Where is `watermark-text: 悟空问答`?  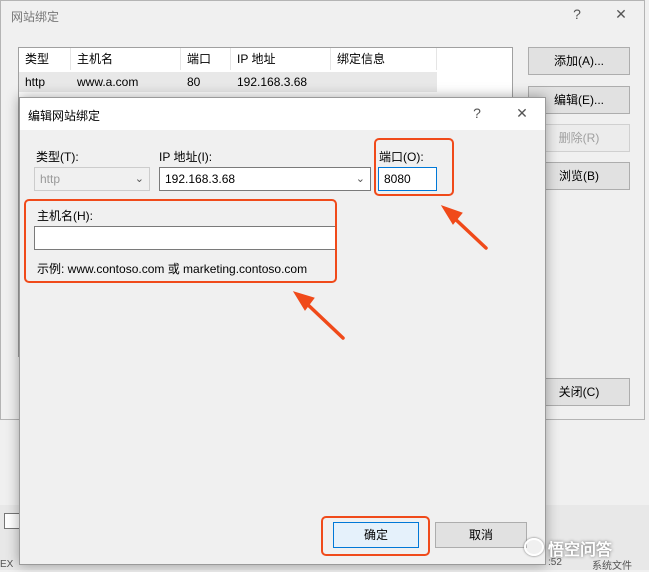
watermark-text: 悟空问答 is located at coordinates (580, 550).